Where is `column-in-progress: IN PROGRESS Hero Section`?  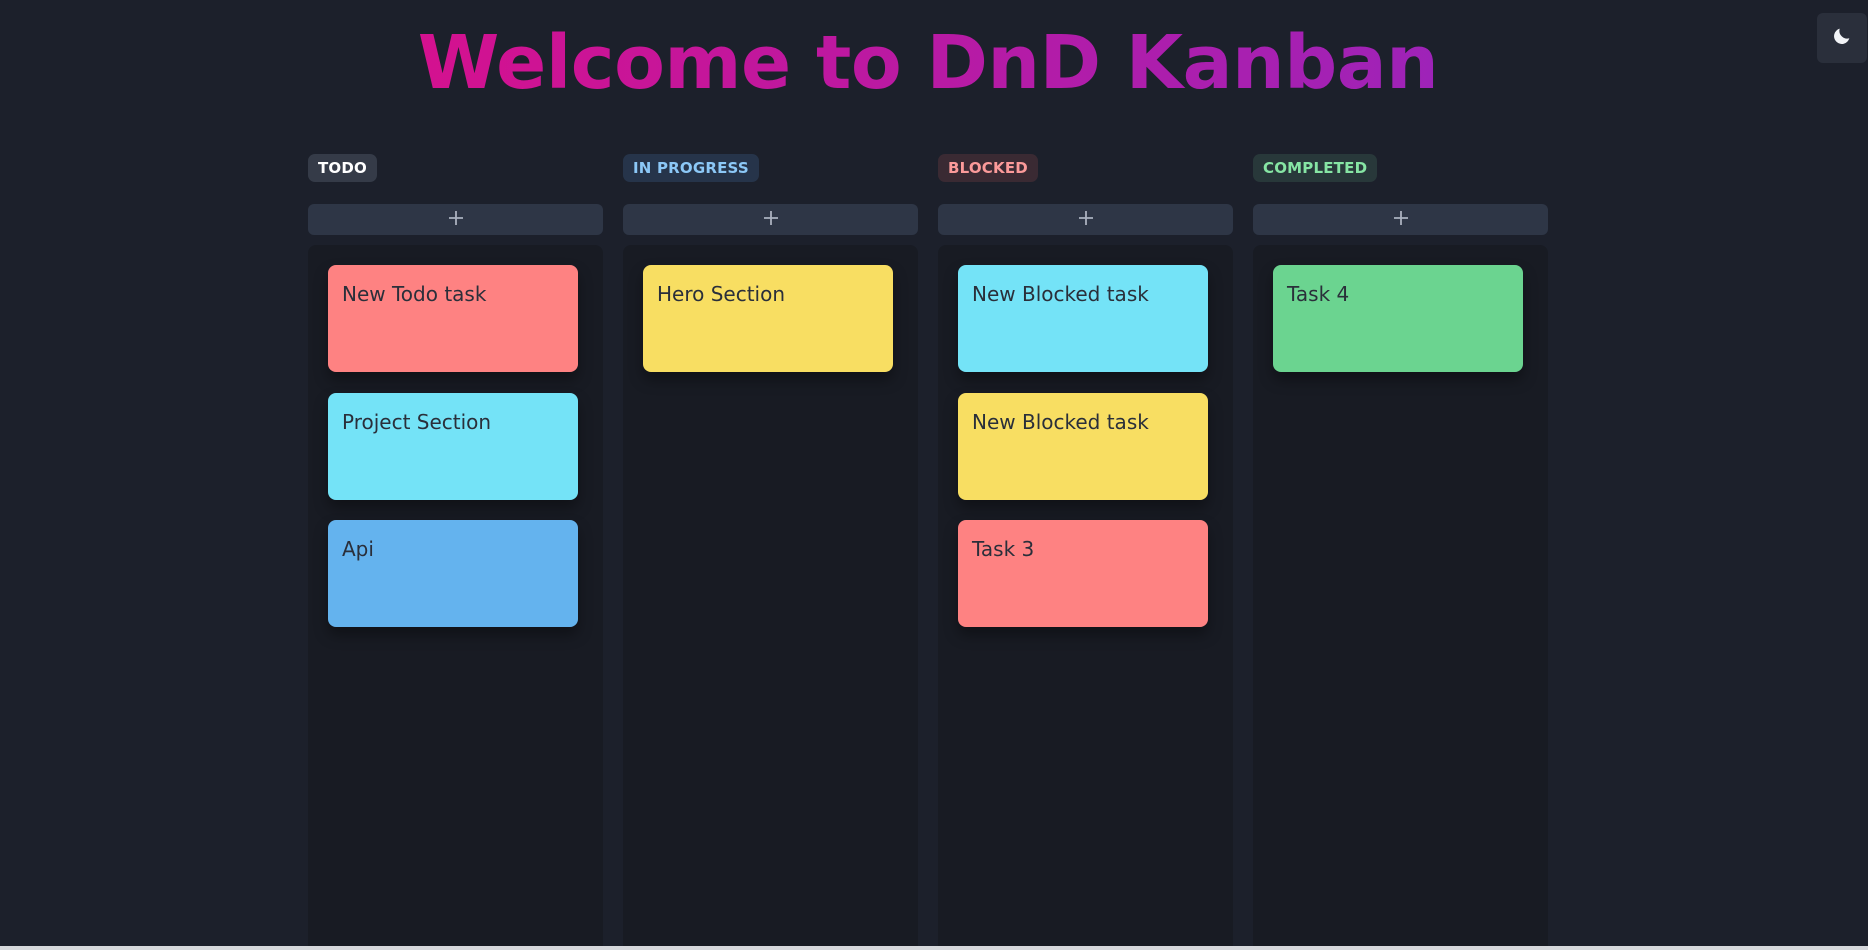 column-in-progress: IN PROGRESS Hero Section is located at coordinates (770, 552).